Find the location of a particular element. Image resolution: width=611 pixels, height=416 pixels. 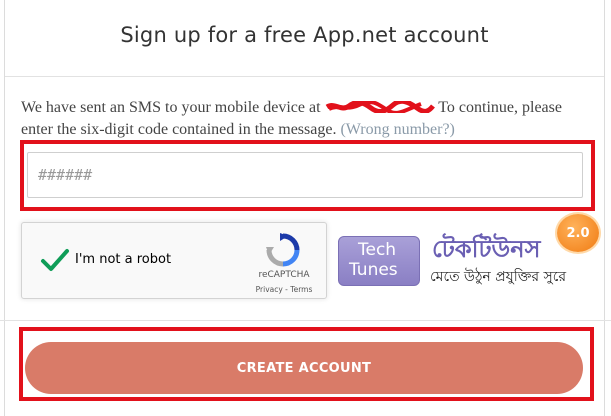

page-title: Sign up for a free App.net account is located at coordinates (304, 35).